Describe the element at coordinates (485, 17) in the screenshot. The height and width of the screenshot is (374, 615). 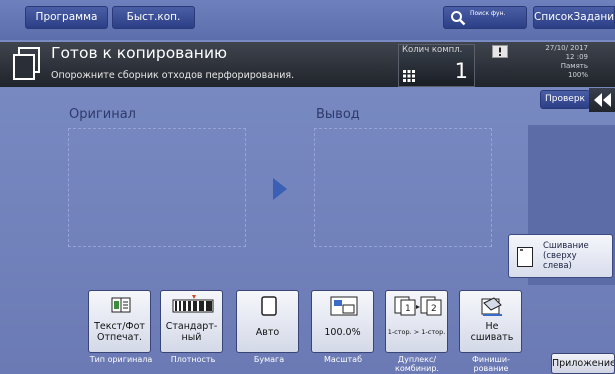
I see `search-function-button: Поиск фун.` at that location.